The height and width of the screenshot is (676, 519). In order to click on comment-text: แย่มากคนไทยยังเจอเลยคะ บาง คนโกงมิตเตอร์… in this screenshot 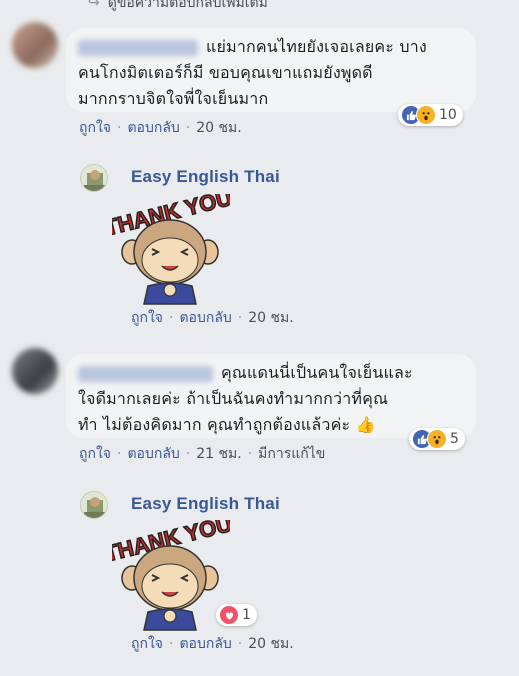, I will do `click(252, 72)`.